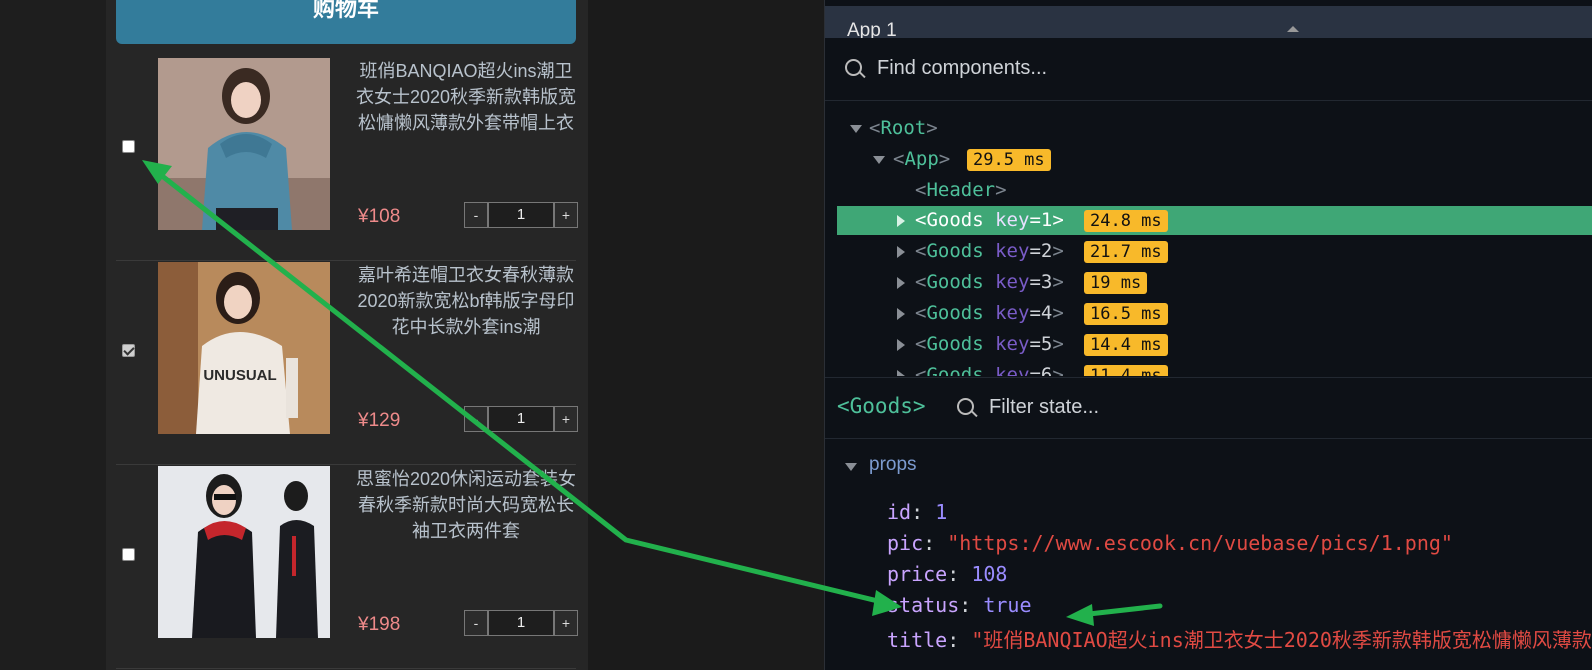 The width and height of the screenshot is (1592, 670). I want to click on tree-node-goods: <Goods key=3> 19 ms, so click(1214, 282).